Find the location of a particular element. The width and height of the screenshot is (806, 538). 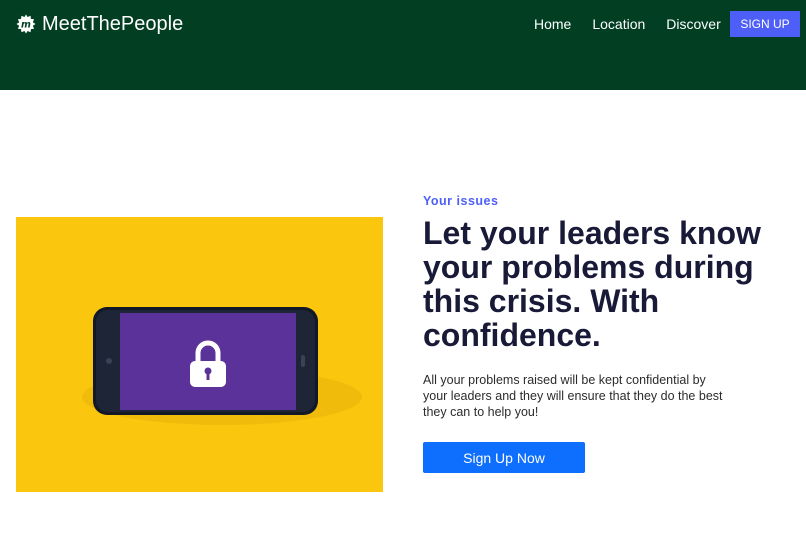

nav-link-discover: Discover is located at coordinates (693, 24).